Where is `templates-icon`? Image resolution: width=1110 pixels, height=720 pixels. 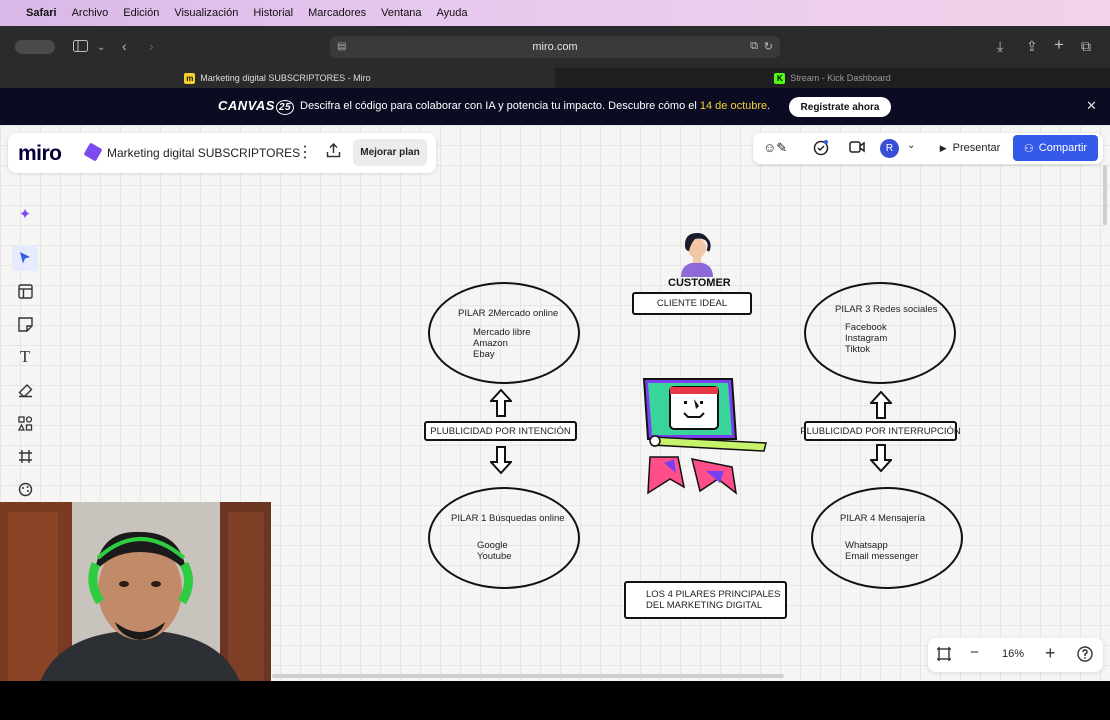
templates-icon is located at coordinates (25, 291).